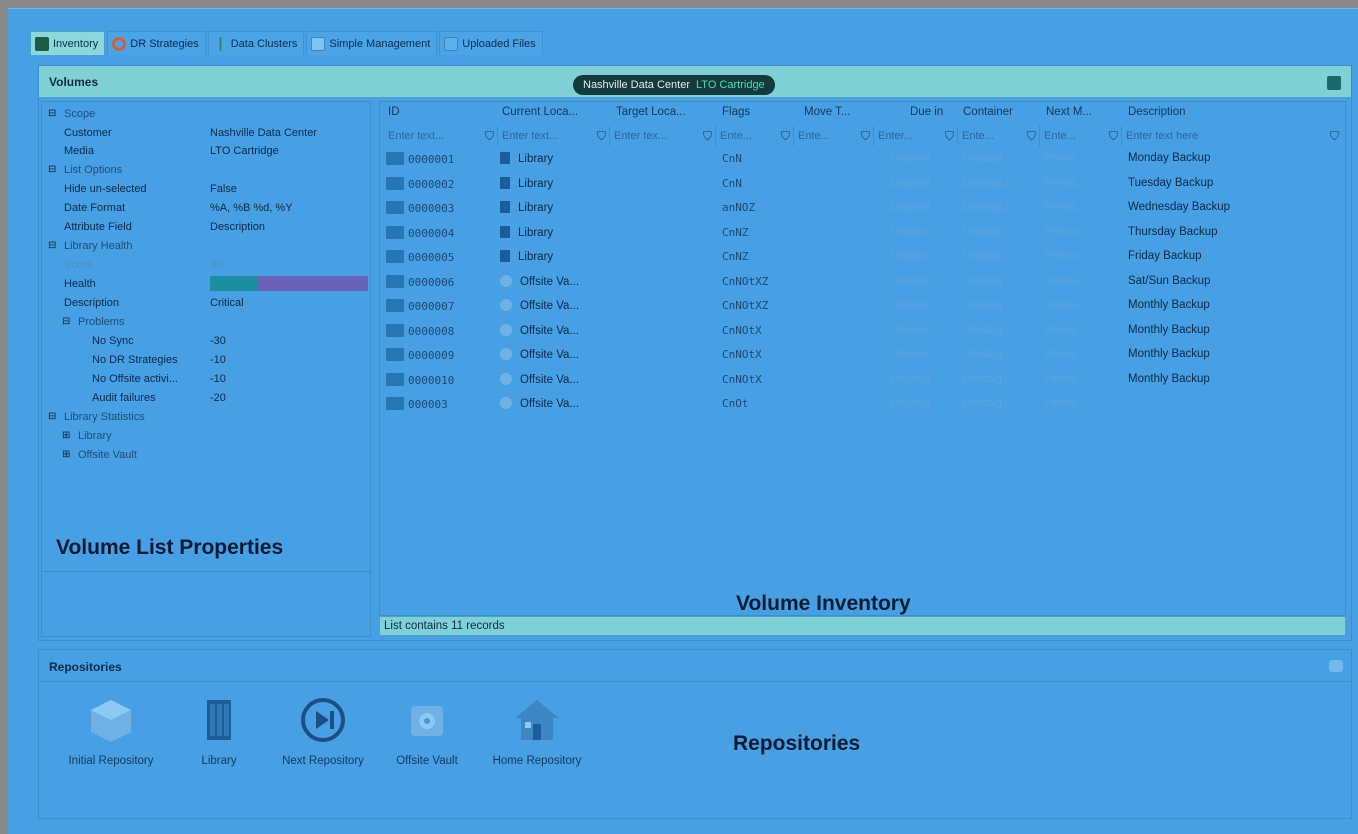  Describe the element at coordinates (207, 416) in the screenshot. I see `category-library-statistics: ⊟ Library Statistics` at that location.